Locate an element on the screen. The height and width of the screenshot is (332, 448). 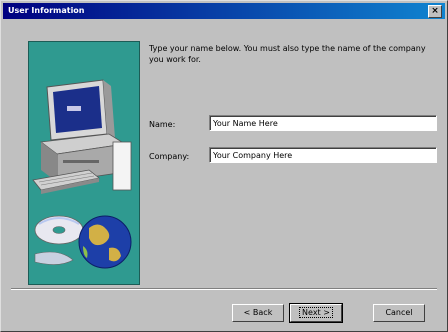
company-label: Company: is located at coordinates (169, 156).